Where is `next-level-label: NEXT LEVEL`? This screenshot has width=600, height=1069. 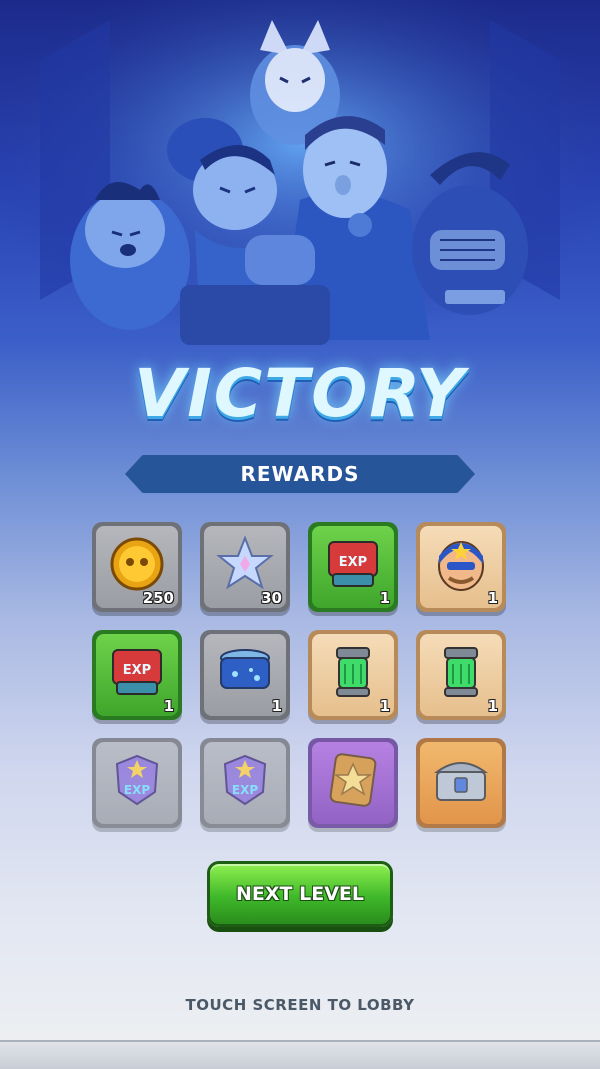
next-level-label: NEXT LEVEL is located at coordinates (300, 894).